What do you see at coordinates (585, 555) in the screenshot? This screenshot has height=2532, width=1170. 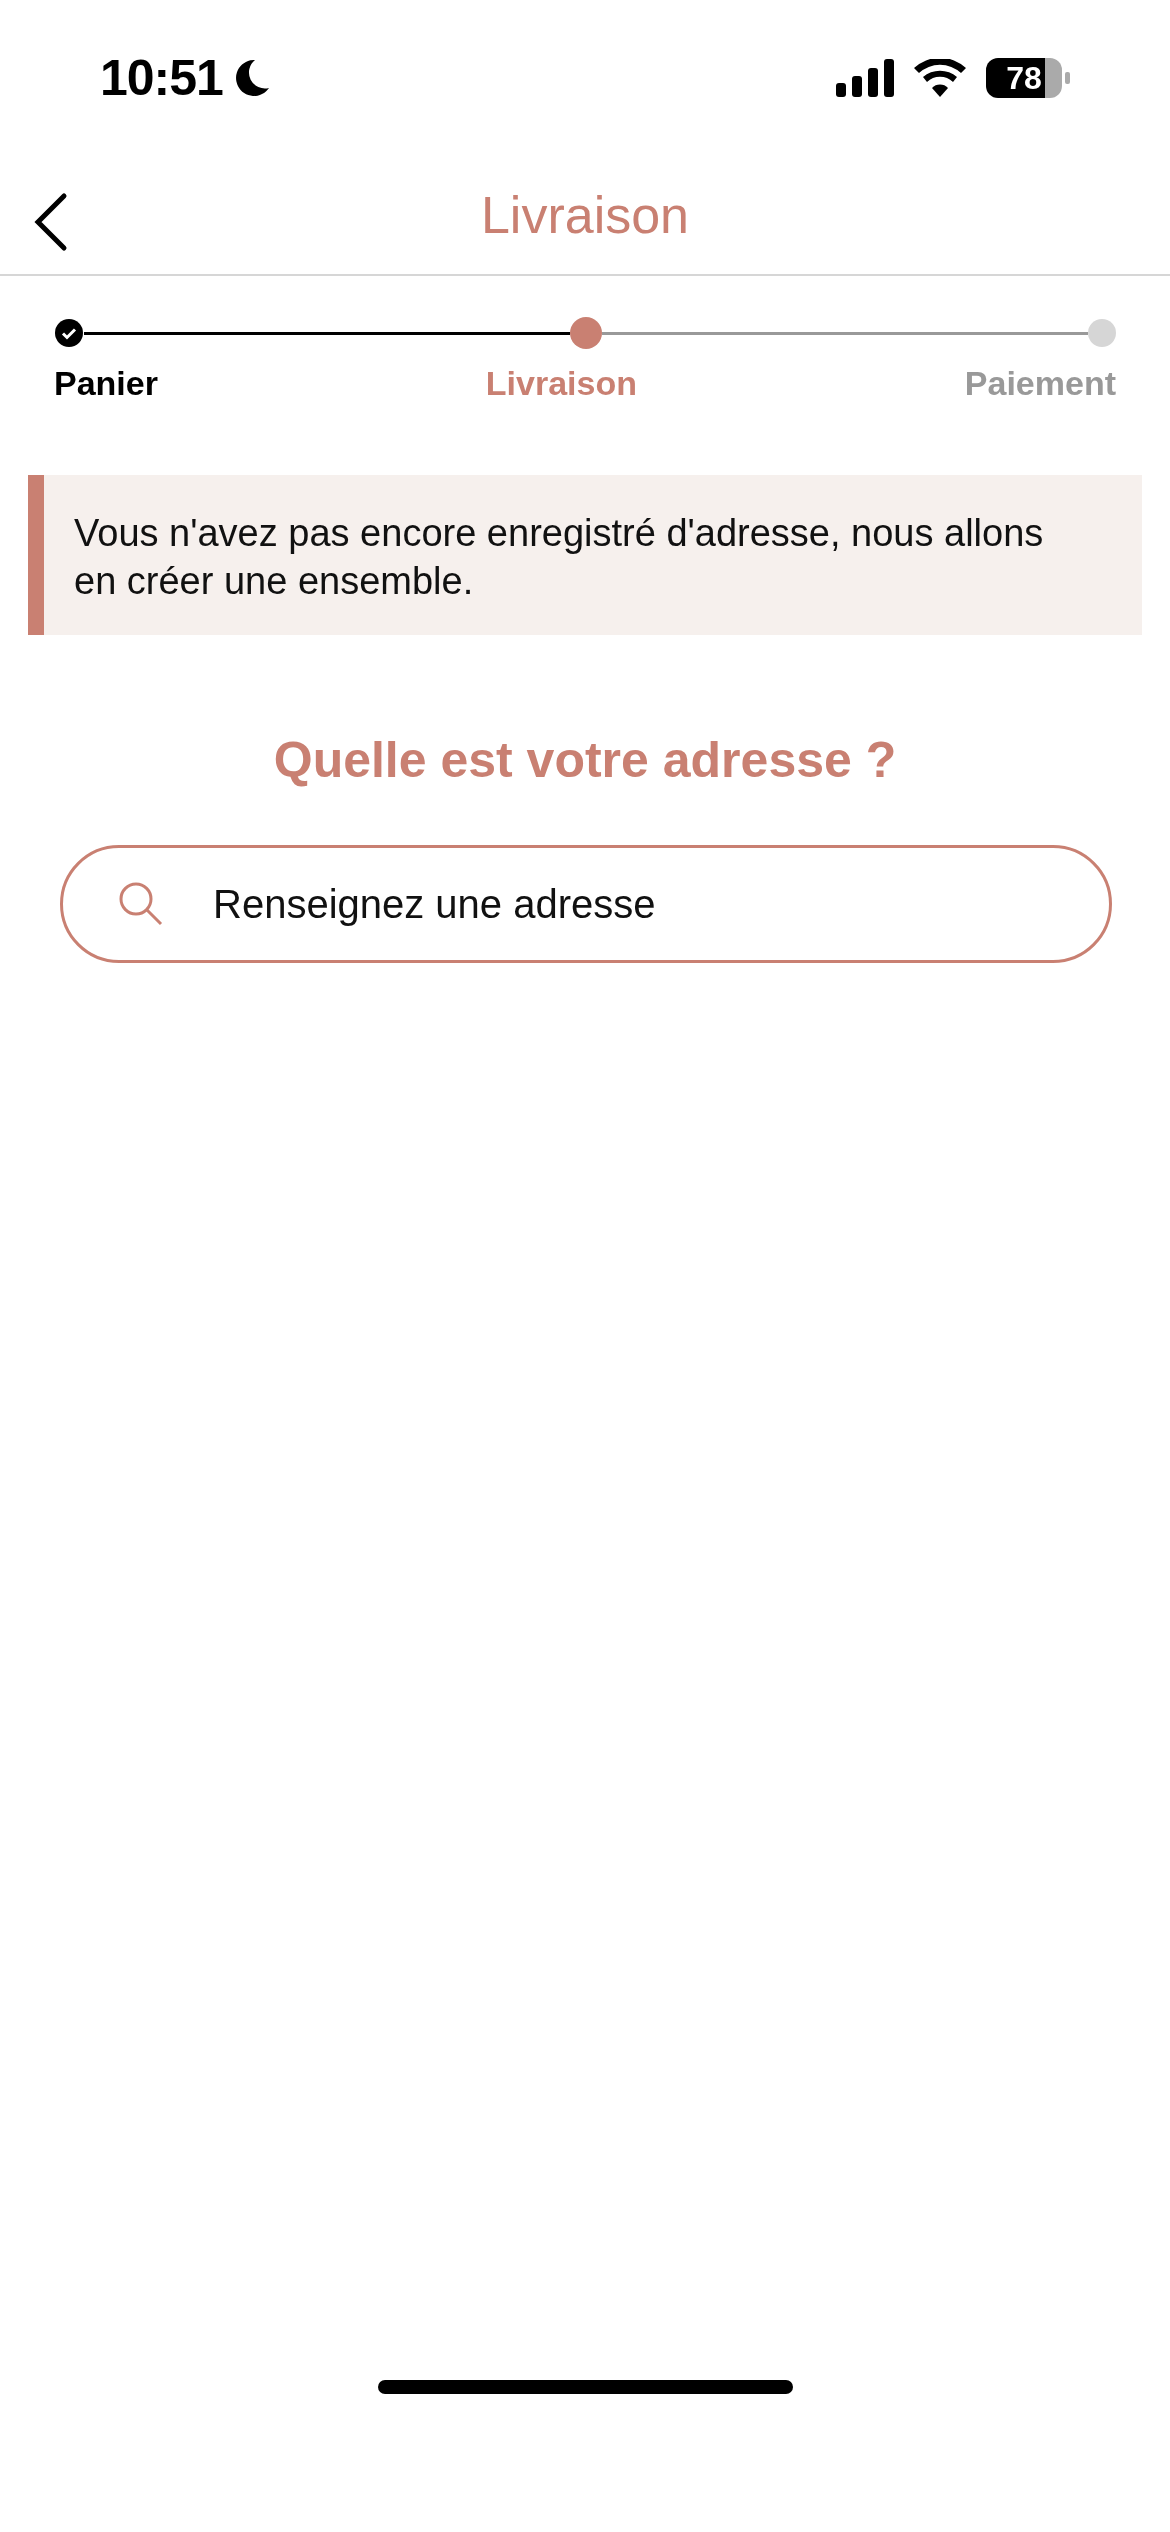 I see `info-banner: Vous n'avez pas encore enregistré d'adresse, nous allons en créer une ensemble.` at bounding box center [585, 555].